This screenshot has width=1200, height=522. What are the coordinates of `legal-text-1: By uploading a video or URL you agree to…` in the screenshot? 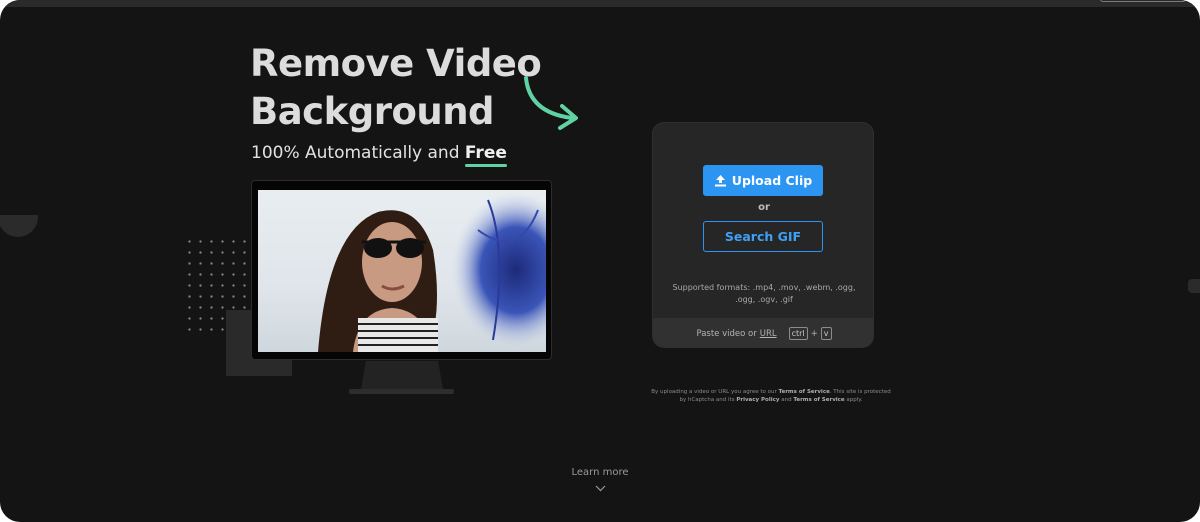 It's located at (715, 392).